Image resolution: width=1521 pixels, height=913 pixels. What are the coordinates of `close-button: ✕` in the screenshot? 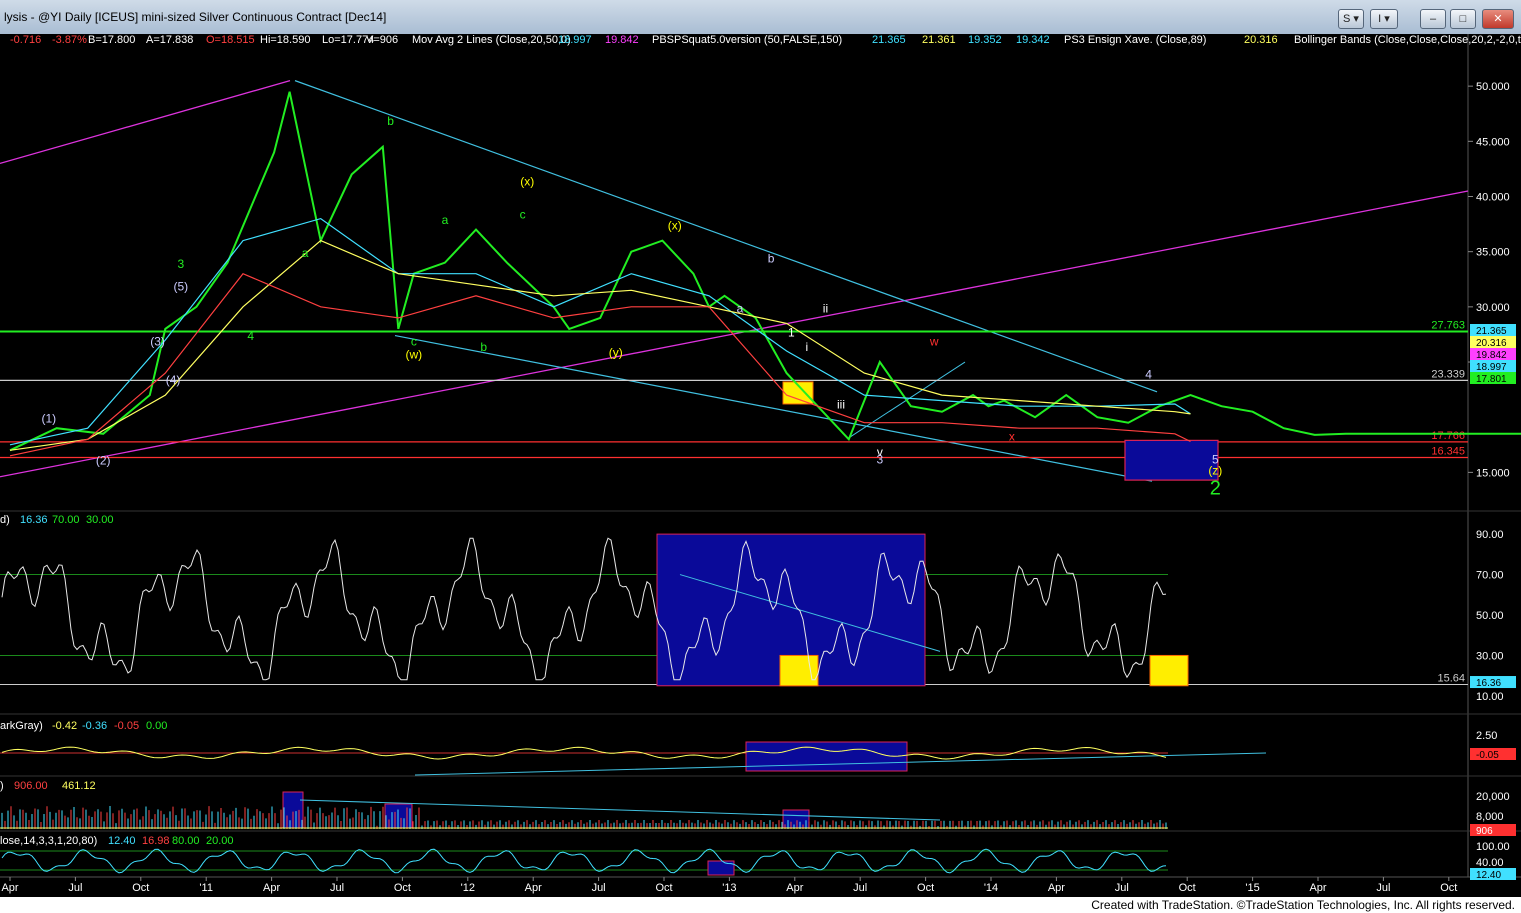 It's located at (1498, 19).